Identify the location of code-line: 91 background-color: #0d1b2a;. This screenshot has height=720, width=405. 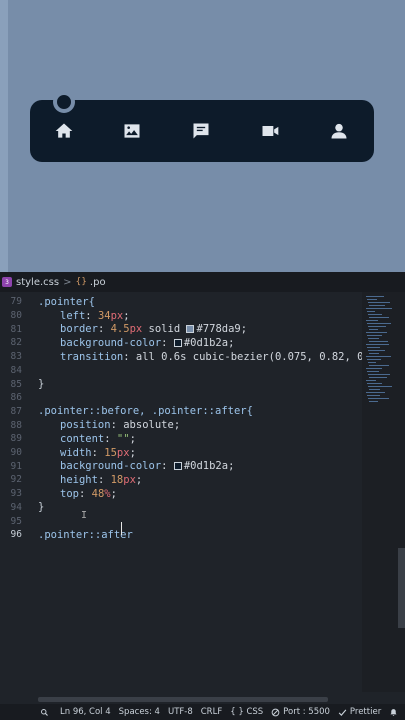
(181, 466).